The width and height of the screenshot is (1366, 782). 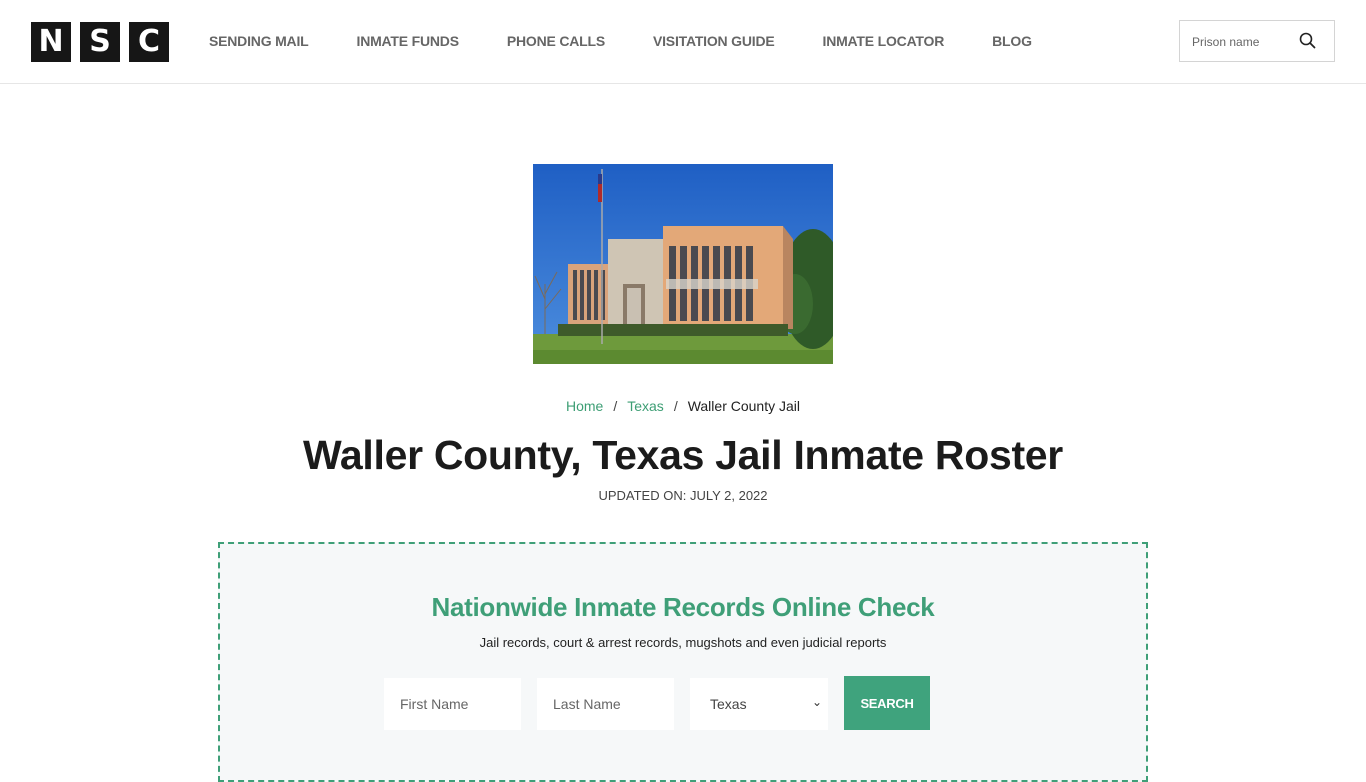 What do you see at coordinates (759, 704) in the screenshot?
I see `state-select: Texas ⌄` at bounding box center [759, 704].